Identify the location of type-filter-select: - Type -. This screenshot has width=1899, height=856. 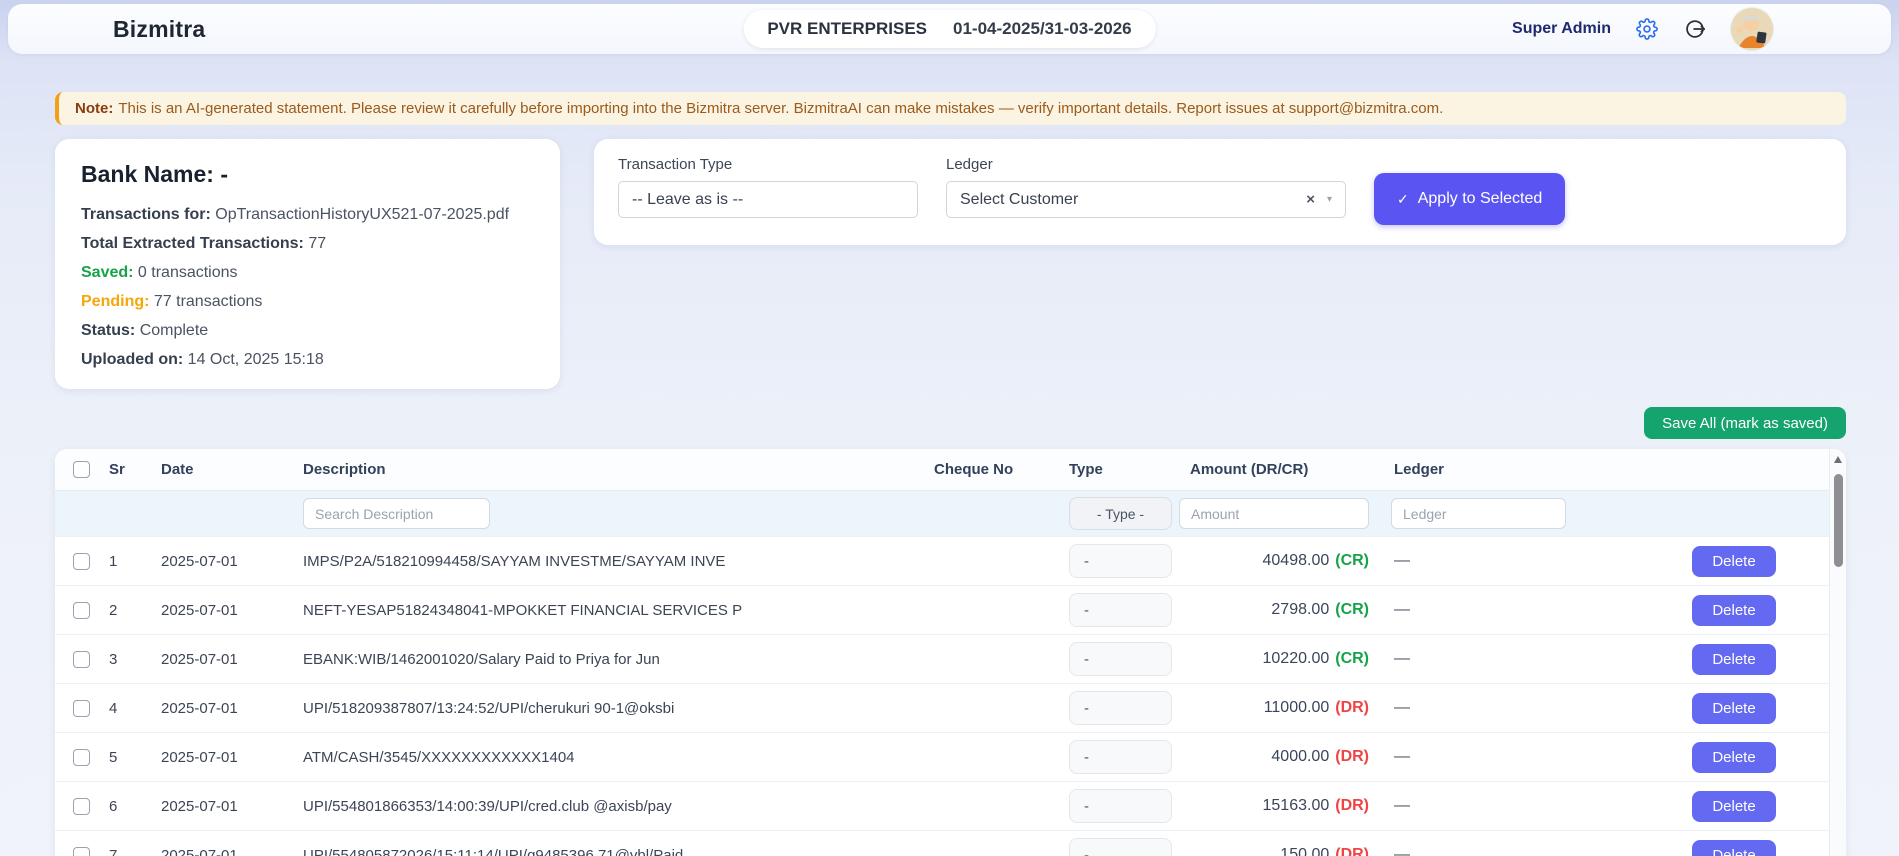
(1120, 513).